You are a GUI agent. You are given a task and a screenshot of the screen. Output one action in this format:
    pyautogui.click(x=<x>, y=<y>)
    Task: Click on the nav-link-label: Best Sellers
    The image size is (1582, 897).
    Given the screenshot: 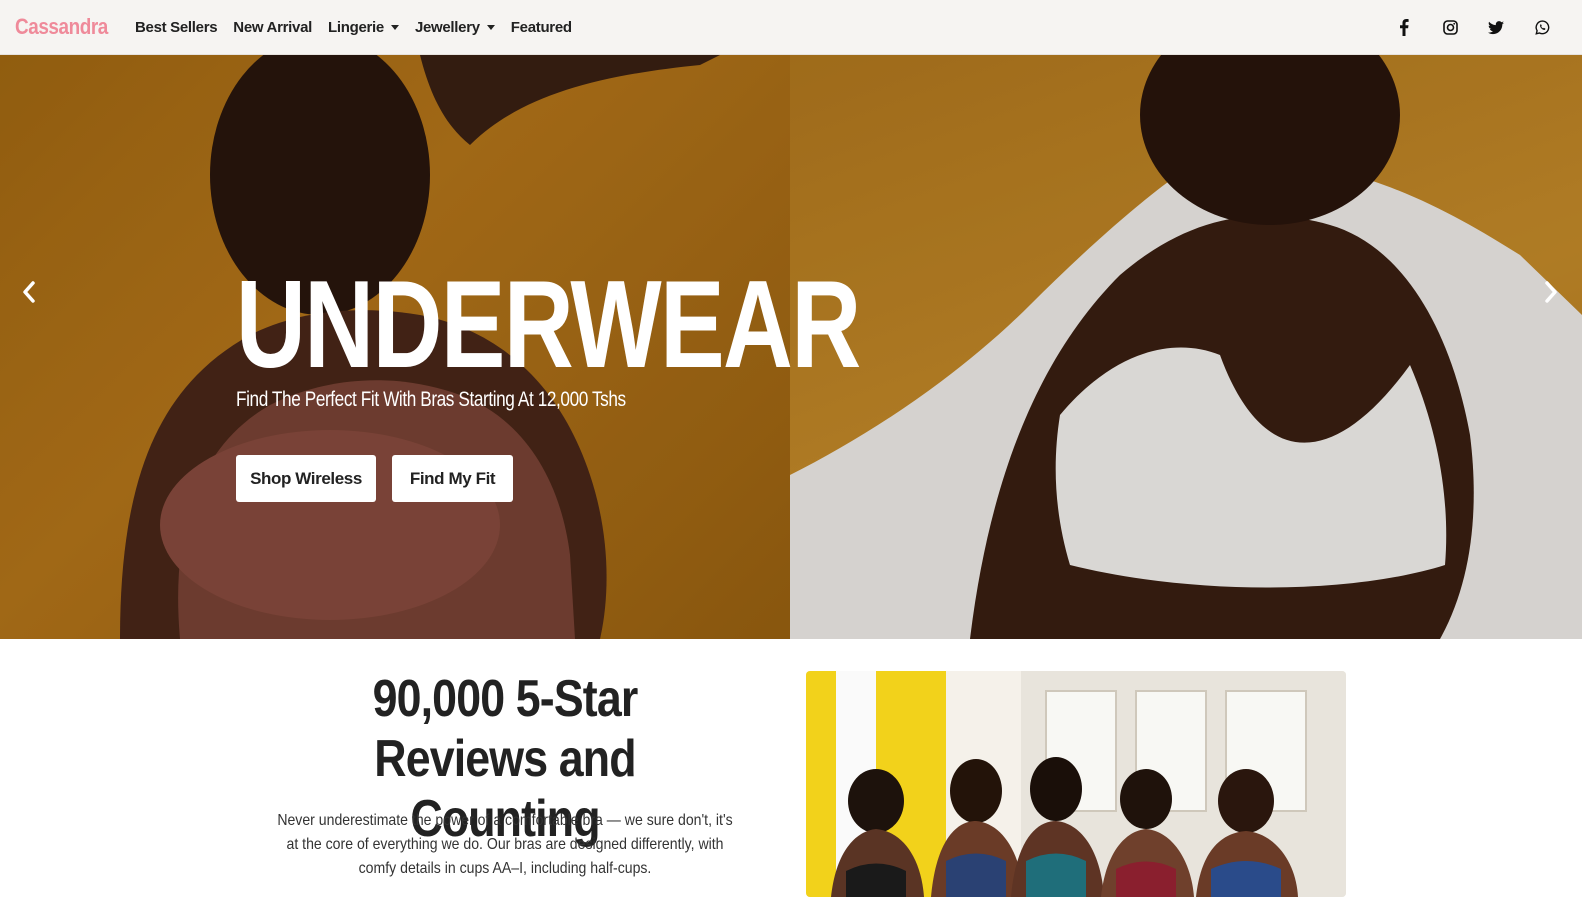 What is the action you would take?
    pyautogui.click(x=176, y=27)
    